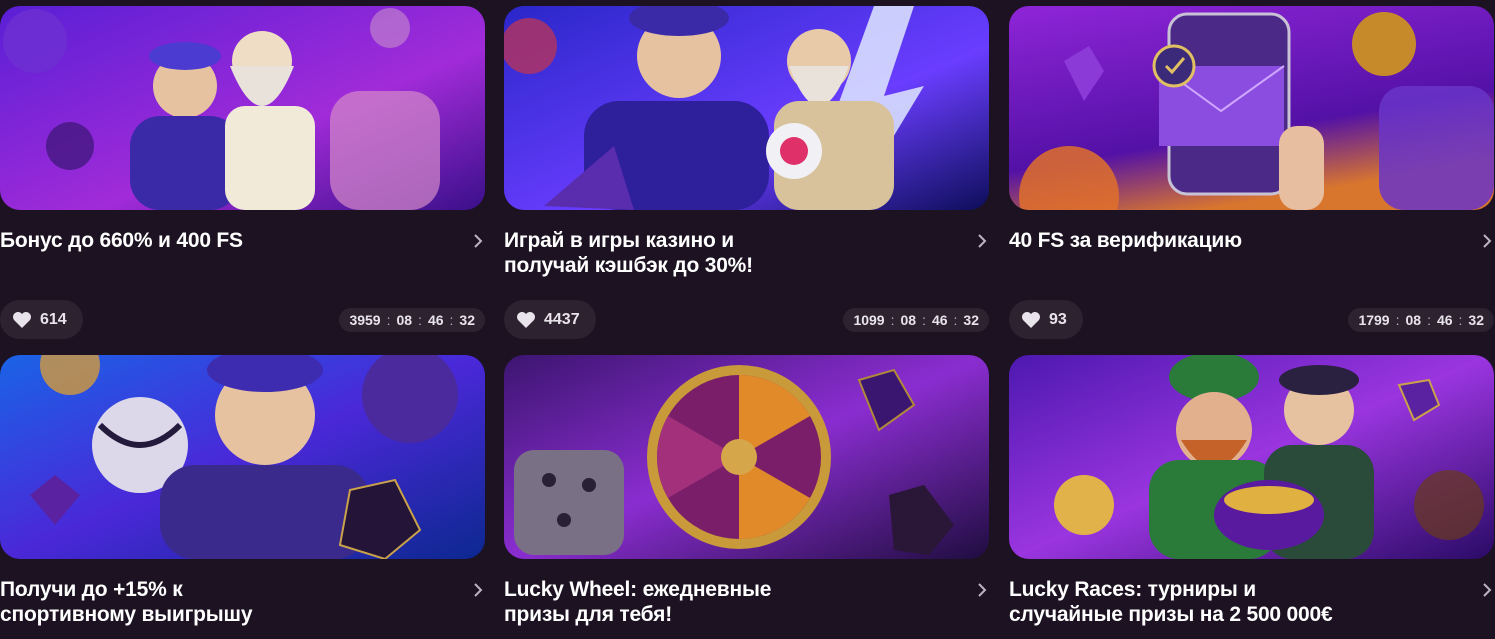 Image resolution: width=1495 pixels, height=639 pixels. I want to click on promo-title-row: 40 FS за верификацию, so click(1251, 256).